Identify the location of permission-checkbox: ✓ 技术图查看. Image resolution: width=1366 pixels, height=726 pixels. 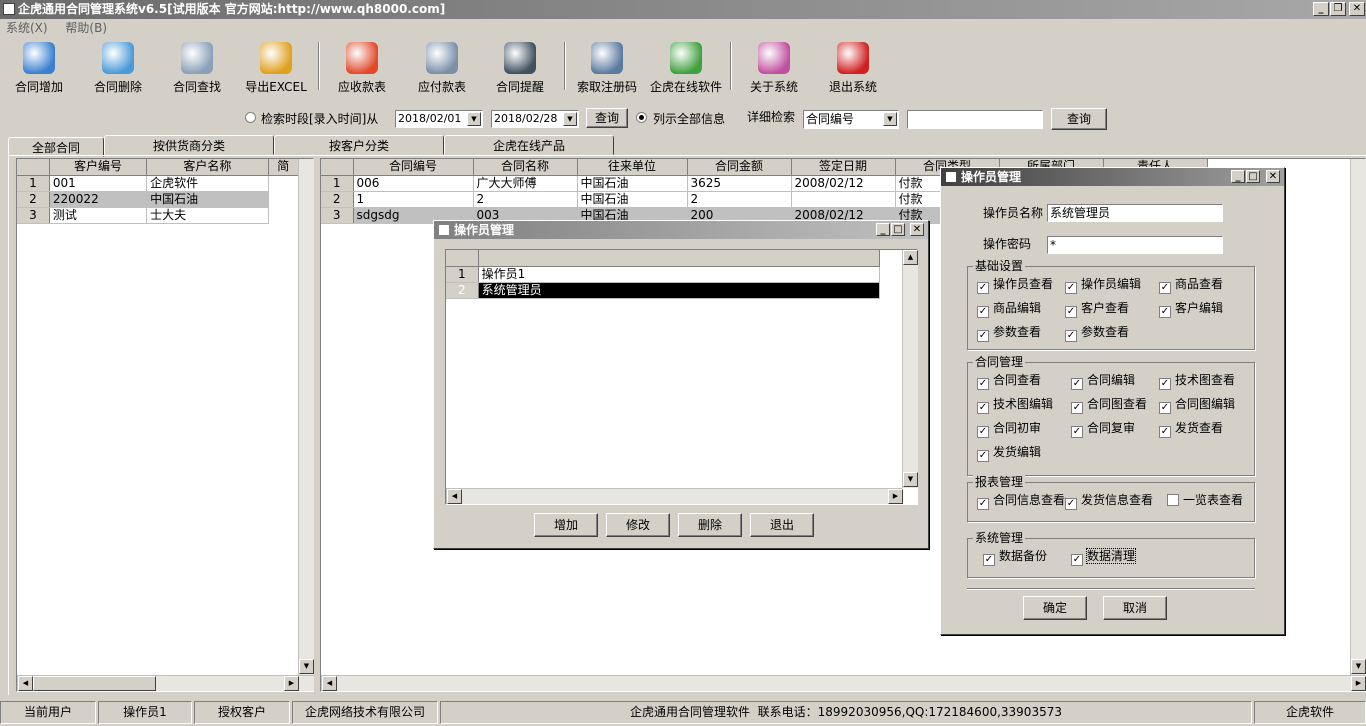
(1197, 381).